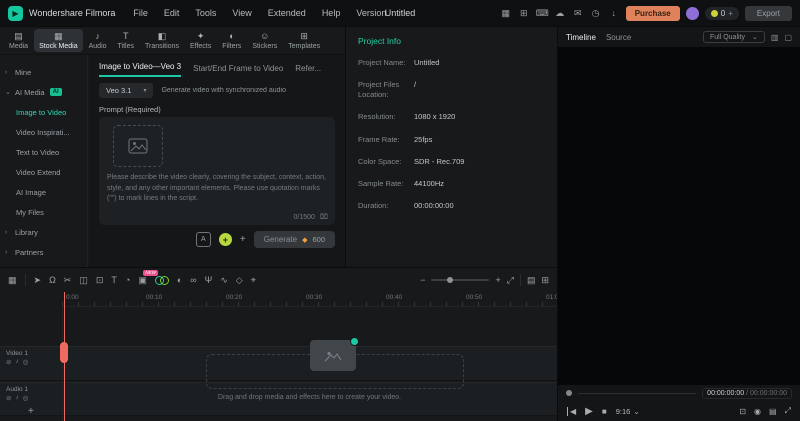 This screenshot has width=800, height=421. What do you see at coordinates (100, 280) in the screenshot?
I see `crop-icon: ⊡` at bounding box center [100, 280].